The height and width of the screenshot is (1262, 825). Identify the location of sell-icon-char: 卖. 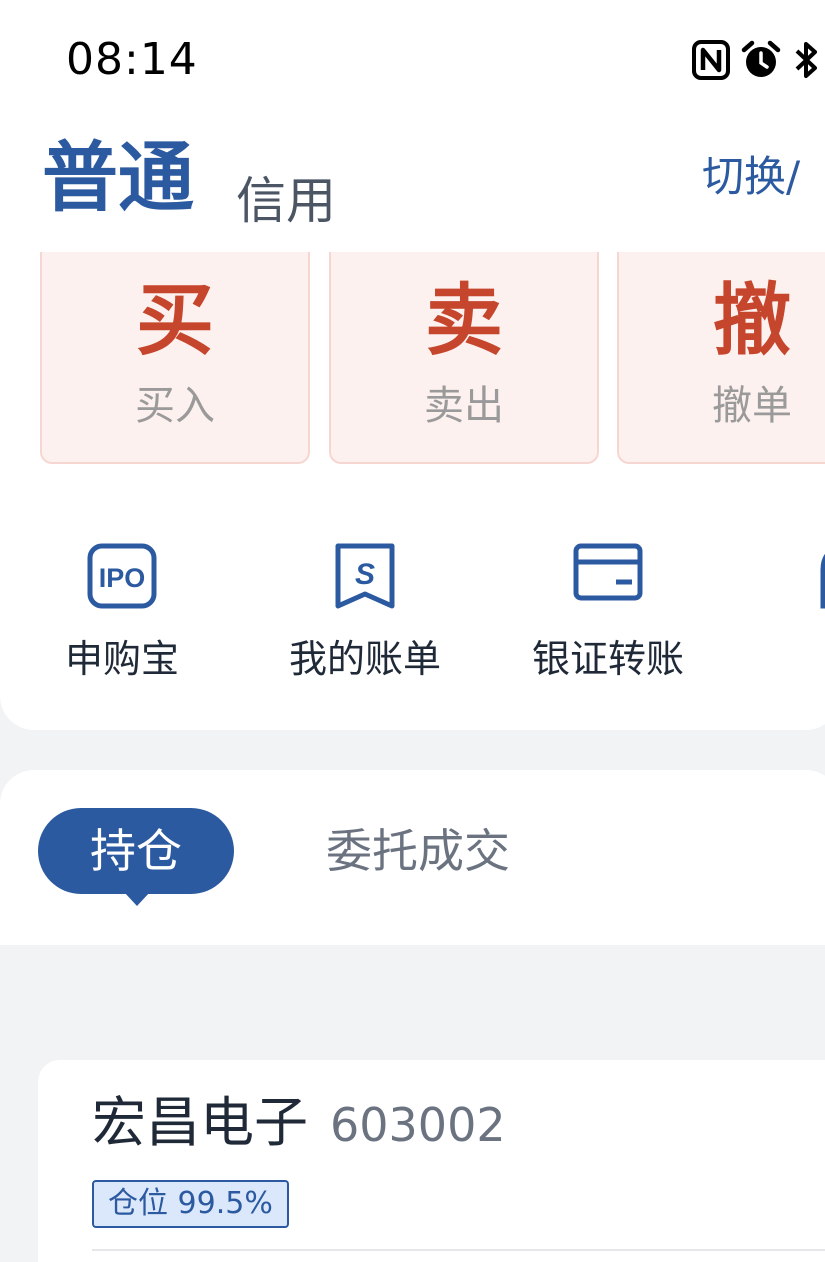
(463, 321).